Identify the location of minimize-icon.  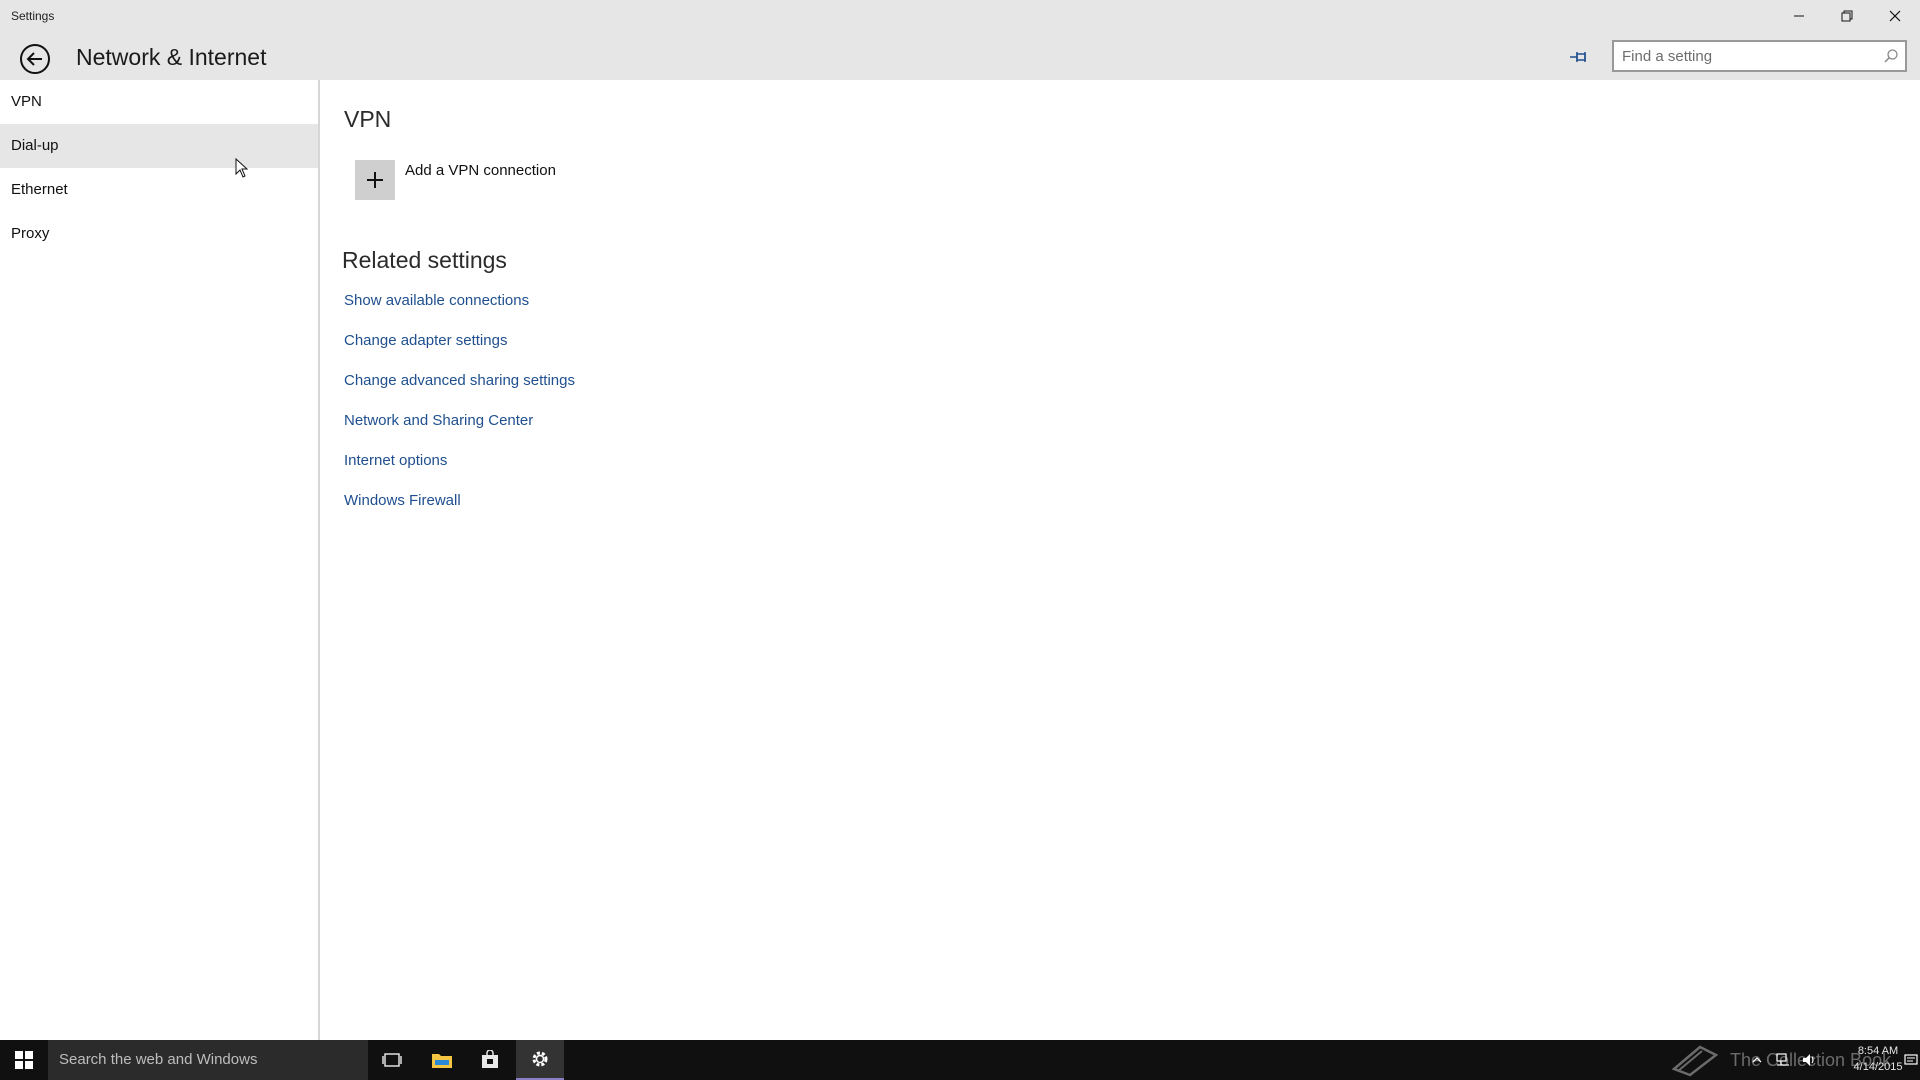
(1799, 16).